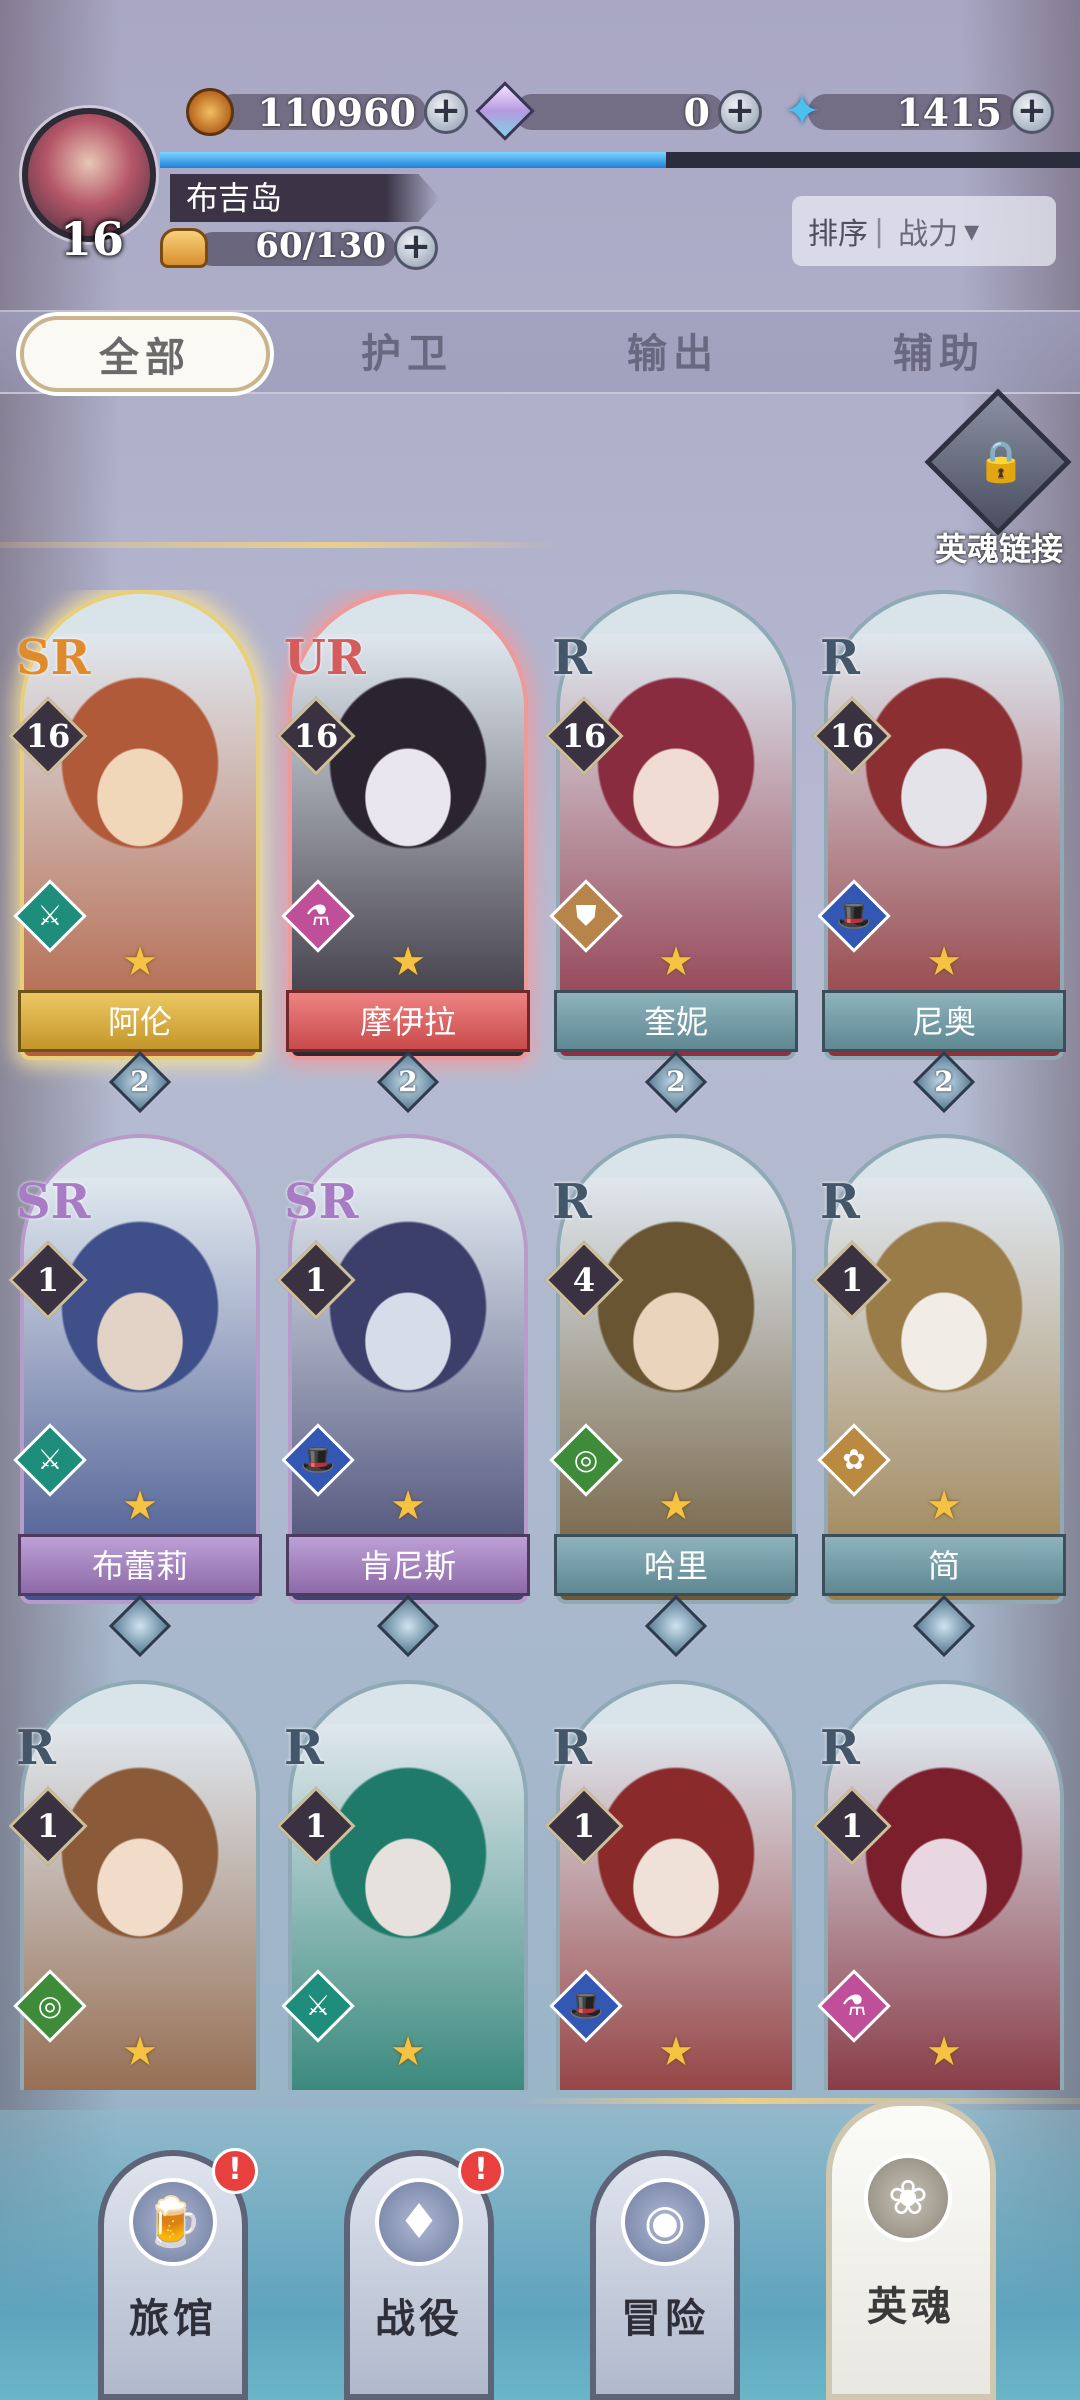 The height and width of the screenshot is (2400, 1080). What do you see at coordinates (939, 354) in the screenshot?
I see `tab-support: 辅助` at bounding box center [939, 354].